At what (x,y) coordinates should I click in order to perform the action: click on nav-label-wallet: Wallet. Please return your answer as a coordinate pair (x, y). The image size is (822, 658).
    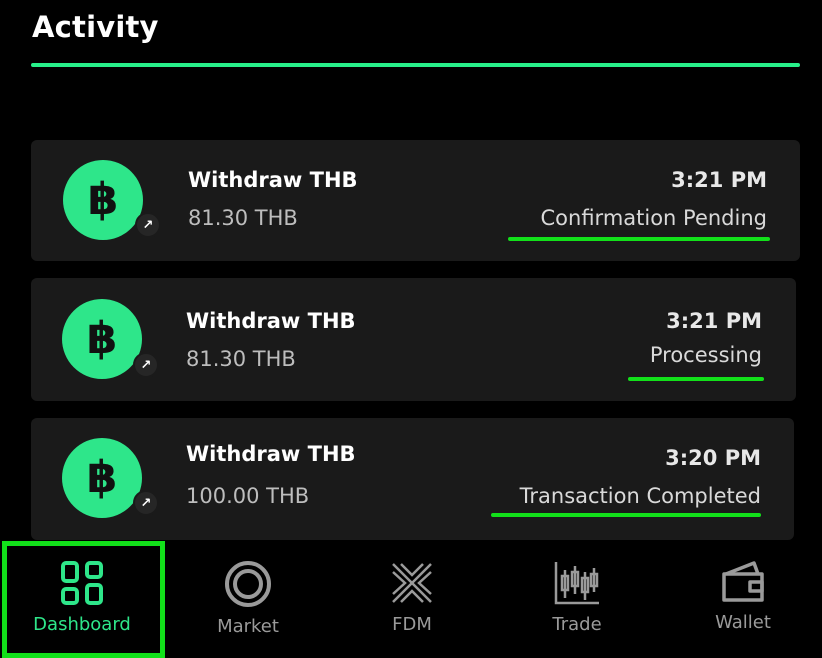
    Looking at the image, I should click on (743, 622).